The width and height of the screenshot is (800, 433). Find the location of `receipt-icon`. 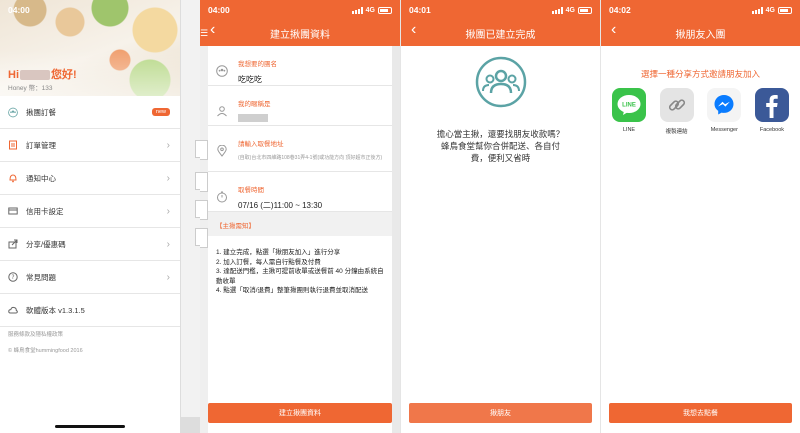

receipt-icon is located at coordinates (13, 145).